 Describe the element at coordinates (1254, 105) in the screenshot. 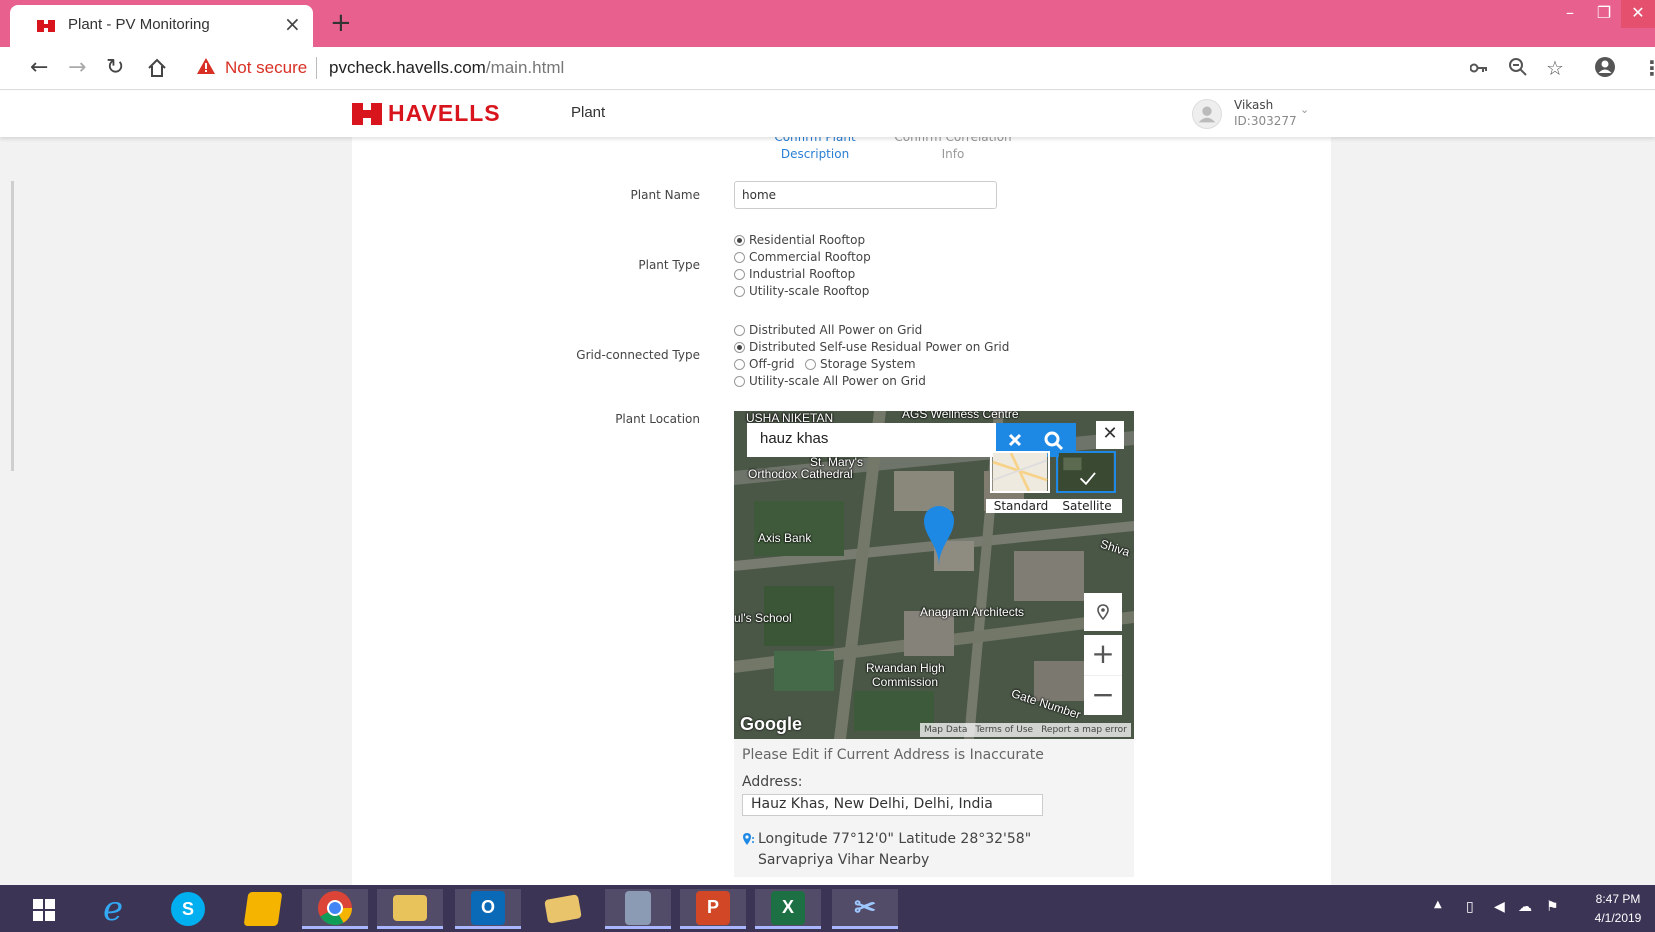

I see `user-name: Vikash` at that location.